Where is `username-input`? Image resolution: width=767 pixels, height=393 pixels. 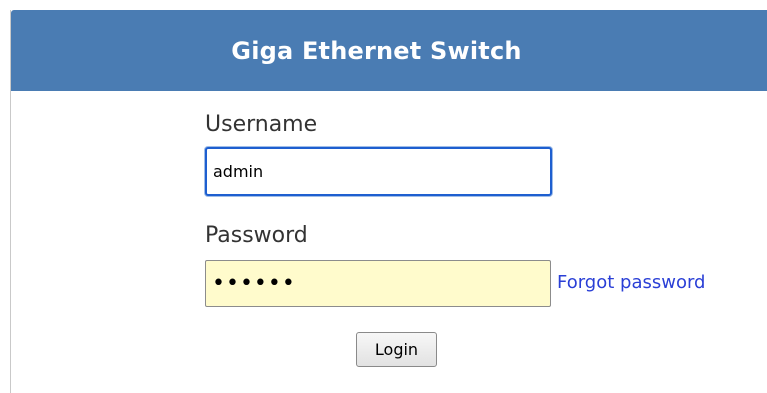 username-input is located at coordinates (378, 171).